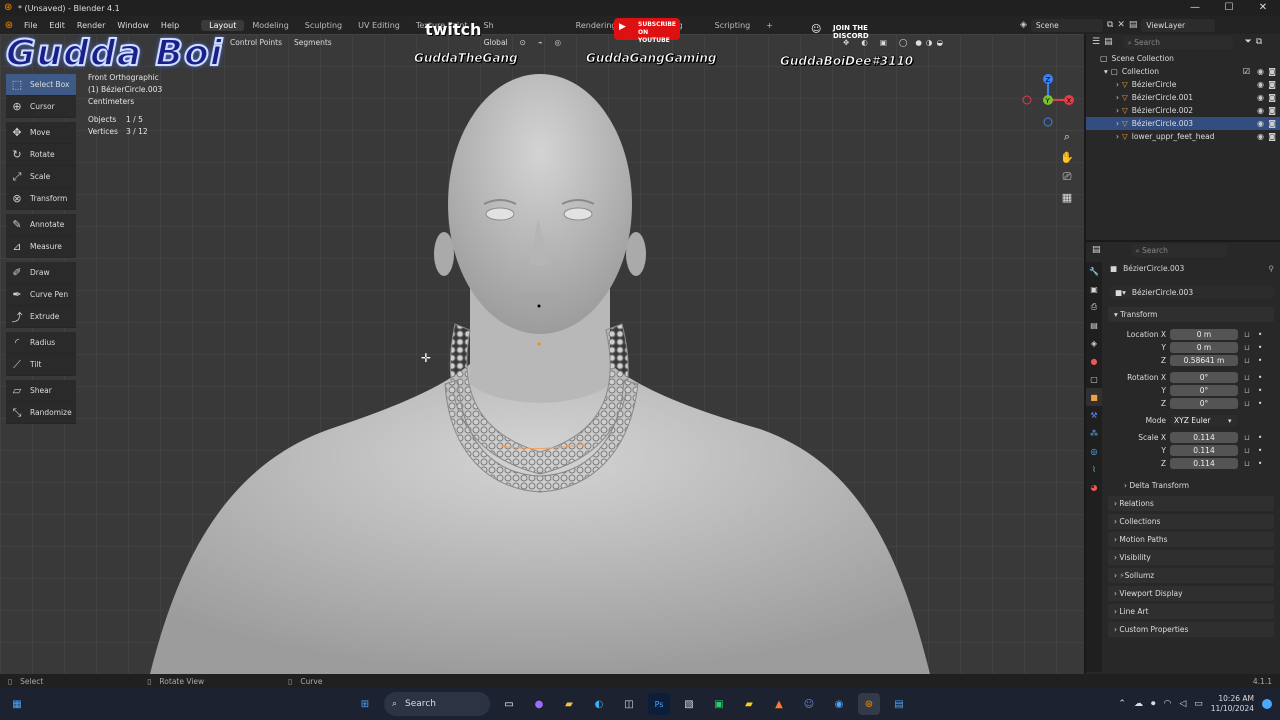 The width and height of the screenshot is (1280, 720). What do you see at coordinates (1196, 485) in the screenshot?
I see `delta-transform-panel: › Delta Transform` at bounding box center [1196, 485].